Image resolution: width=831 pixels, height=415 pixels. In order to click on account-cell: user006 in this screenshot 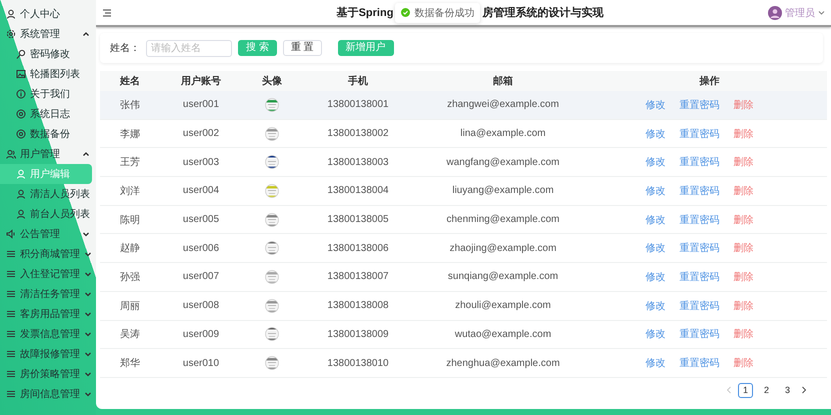, I will do `click(201, 249)`.